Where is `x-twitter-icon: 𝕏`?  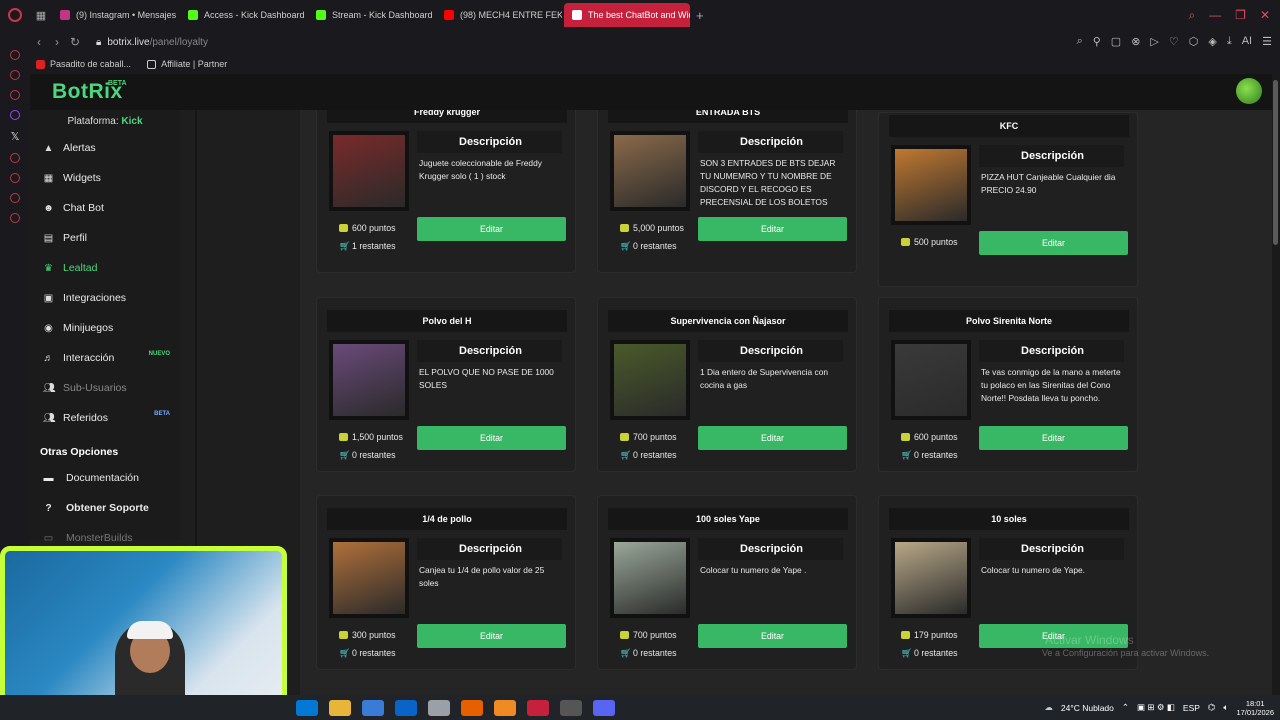
x-twitter-icon: 𝕏 is located at coordinates (15, 136).